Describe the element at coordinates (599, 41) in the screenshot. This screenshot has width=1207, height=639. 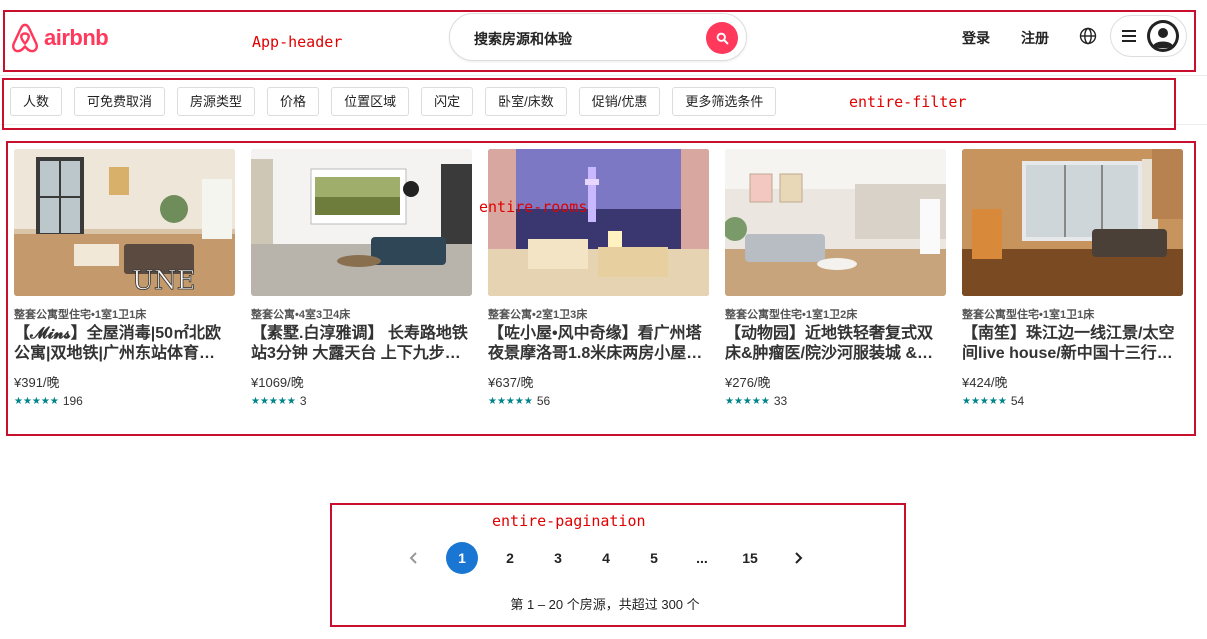
I see `header-annotation-box` at that location.